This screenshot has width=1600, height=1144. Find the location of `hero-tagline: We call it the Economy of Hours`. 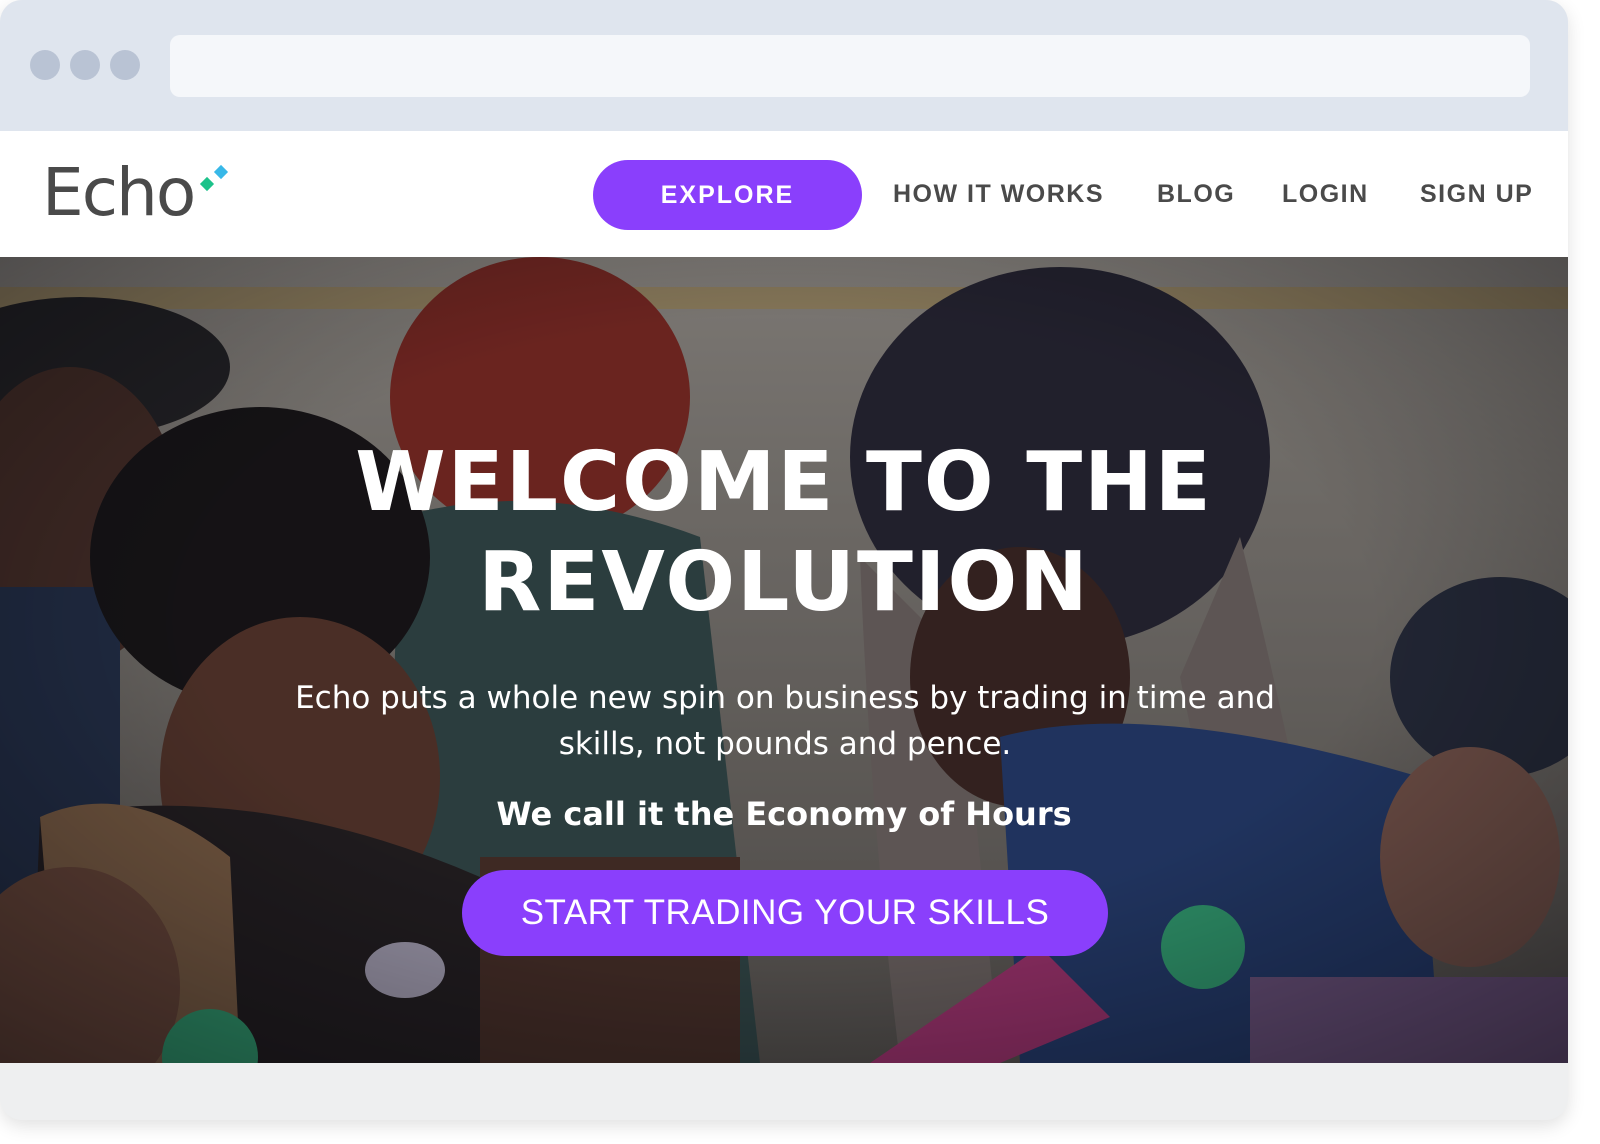

hero-tagline: We call it the Economy of Hours is located at coordinates (784, 814).